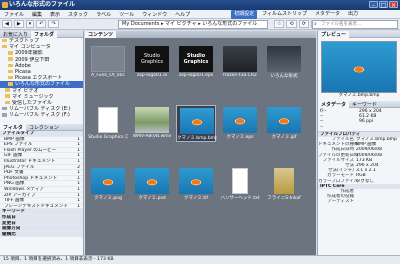  I want to click on forward-button: ▶, so click(18, 24).